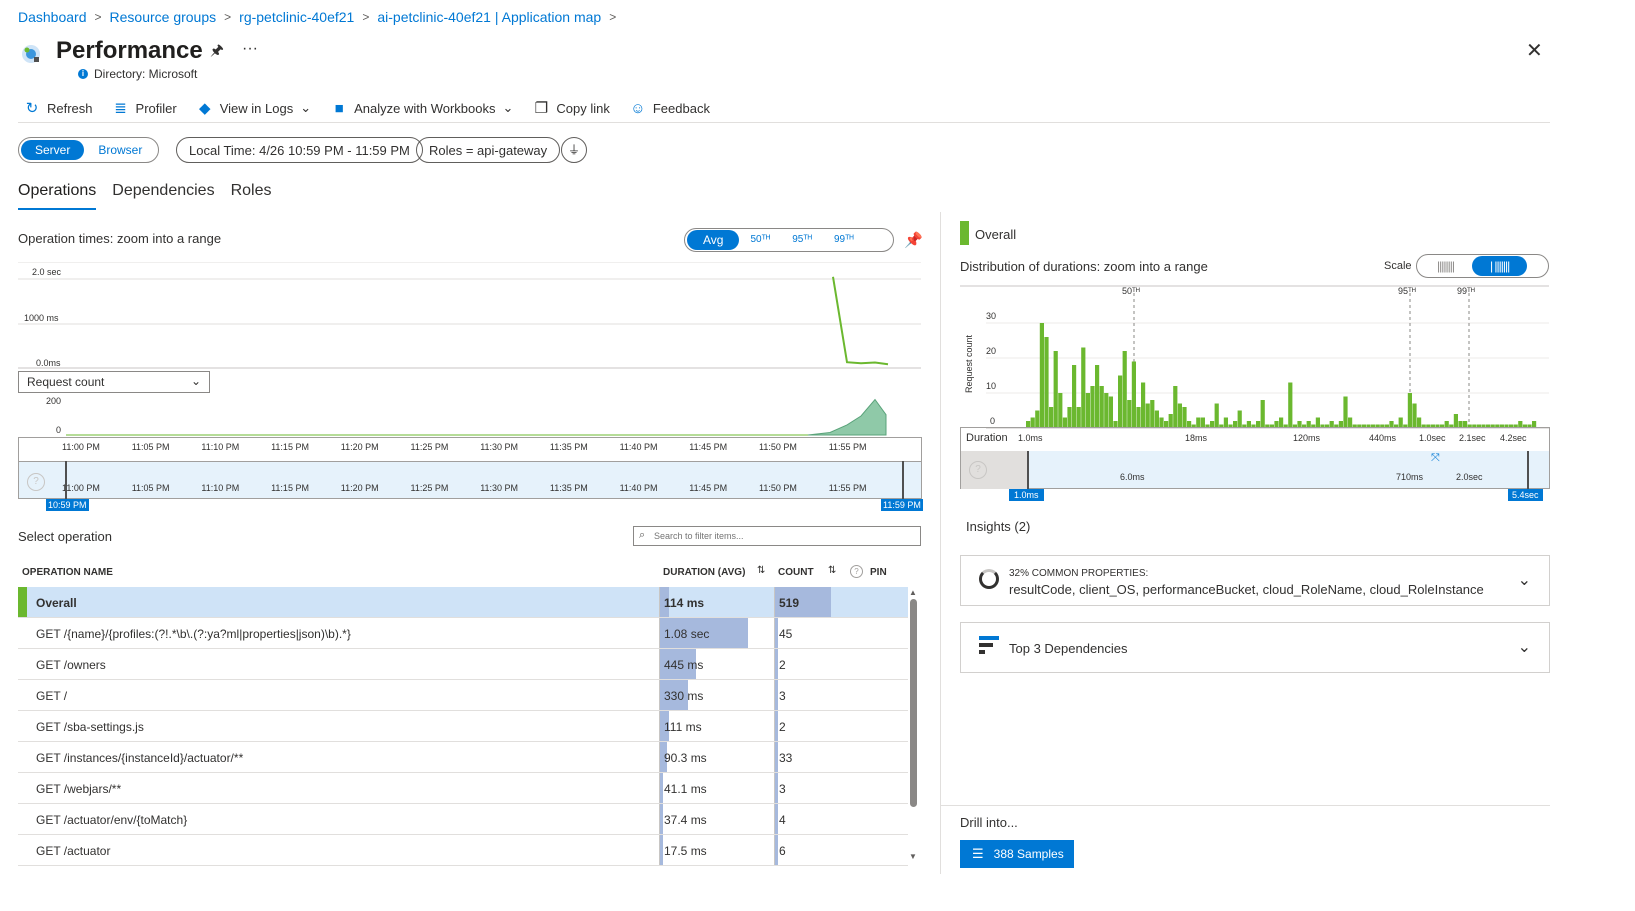  I want to click on server-option: Server, so click(53, 150).